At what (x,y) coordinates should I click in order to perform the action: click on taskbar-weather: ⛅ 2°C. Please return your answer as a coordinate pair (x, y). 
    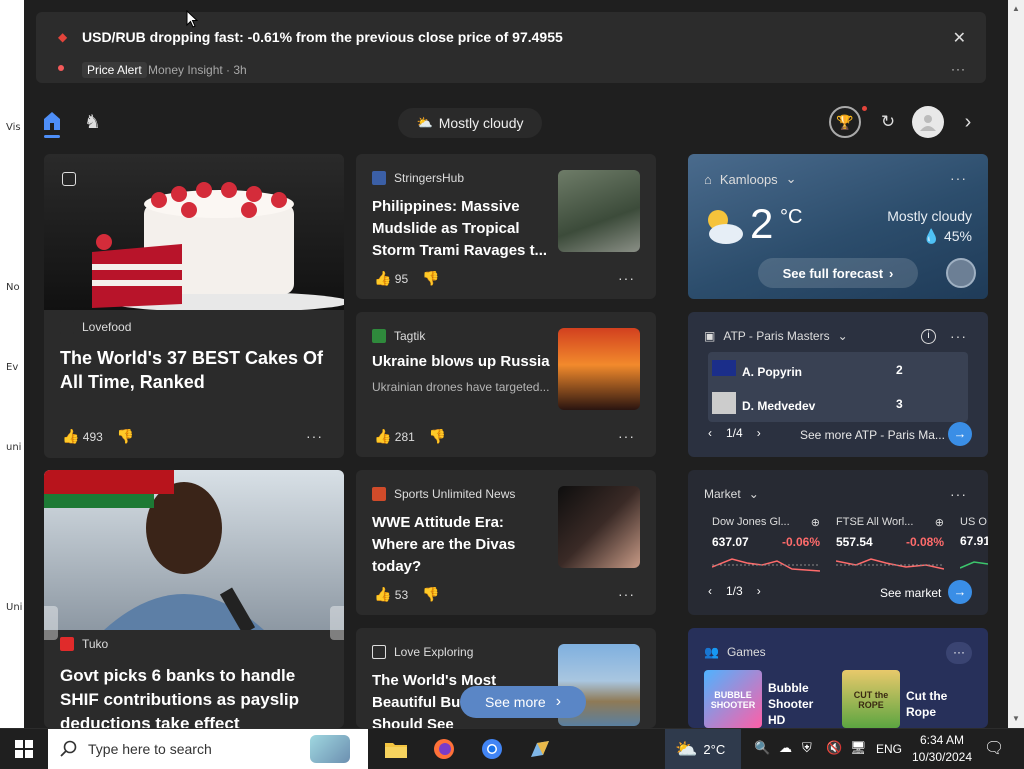
    Looking at the image, I should click on (703, 749).